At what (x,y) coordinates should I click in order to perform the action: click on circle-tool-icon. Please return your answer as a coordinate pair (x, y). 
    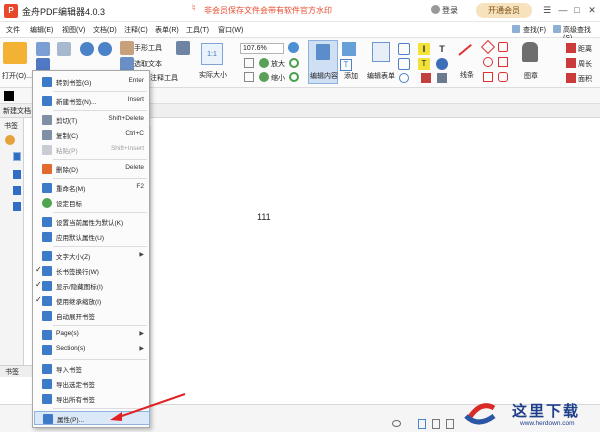
    Looking at the image, I should click on (488, 62).